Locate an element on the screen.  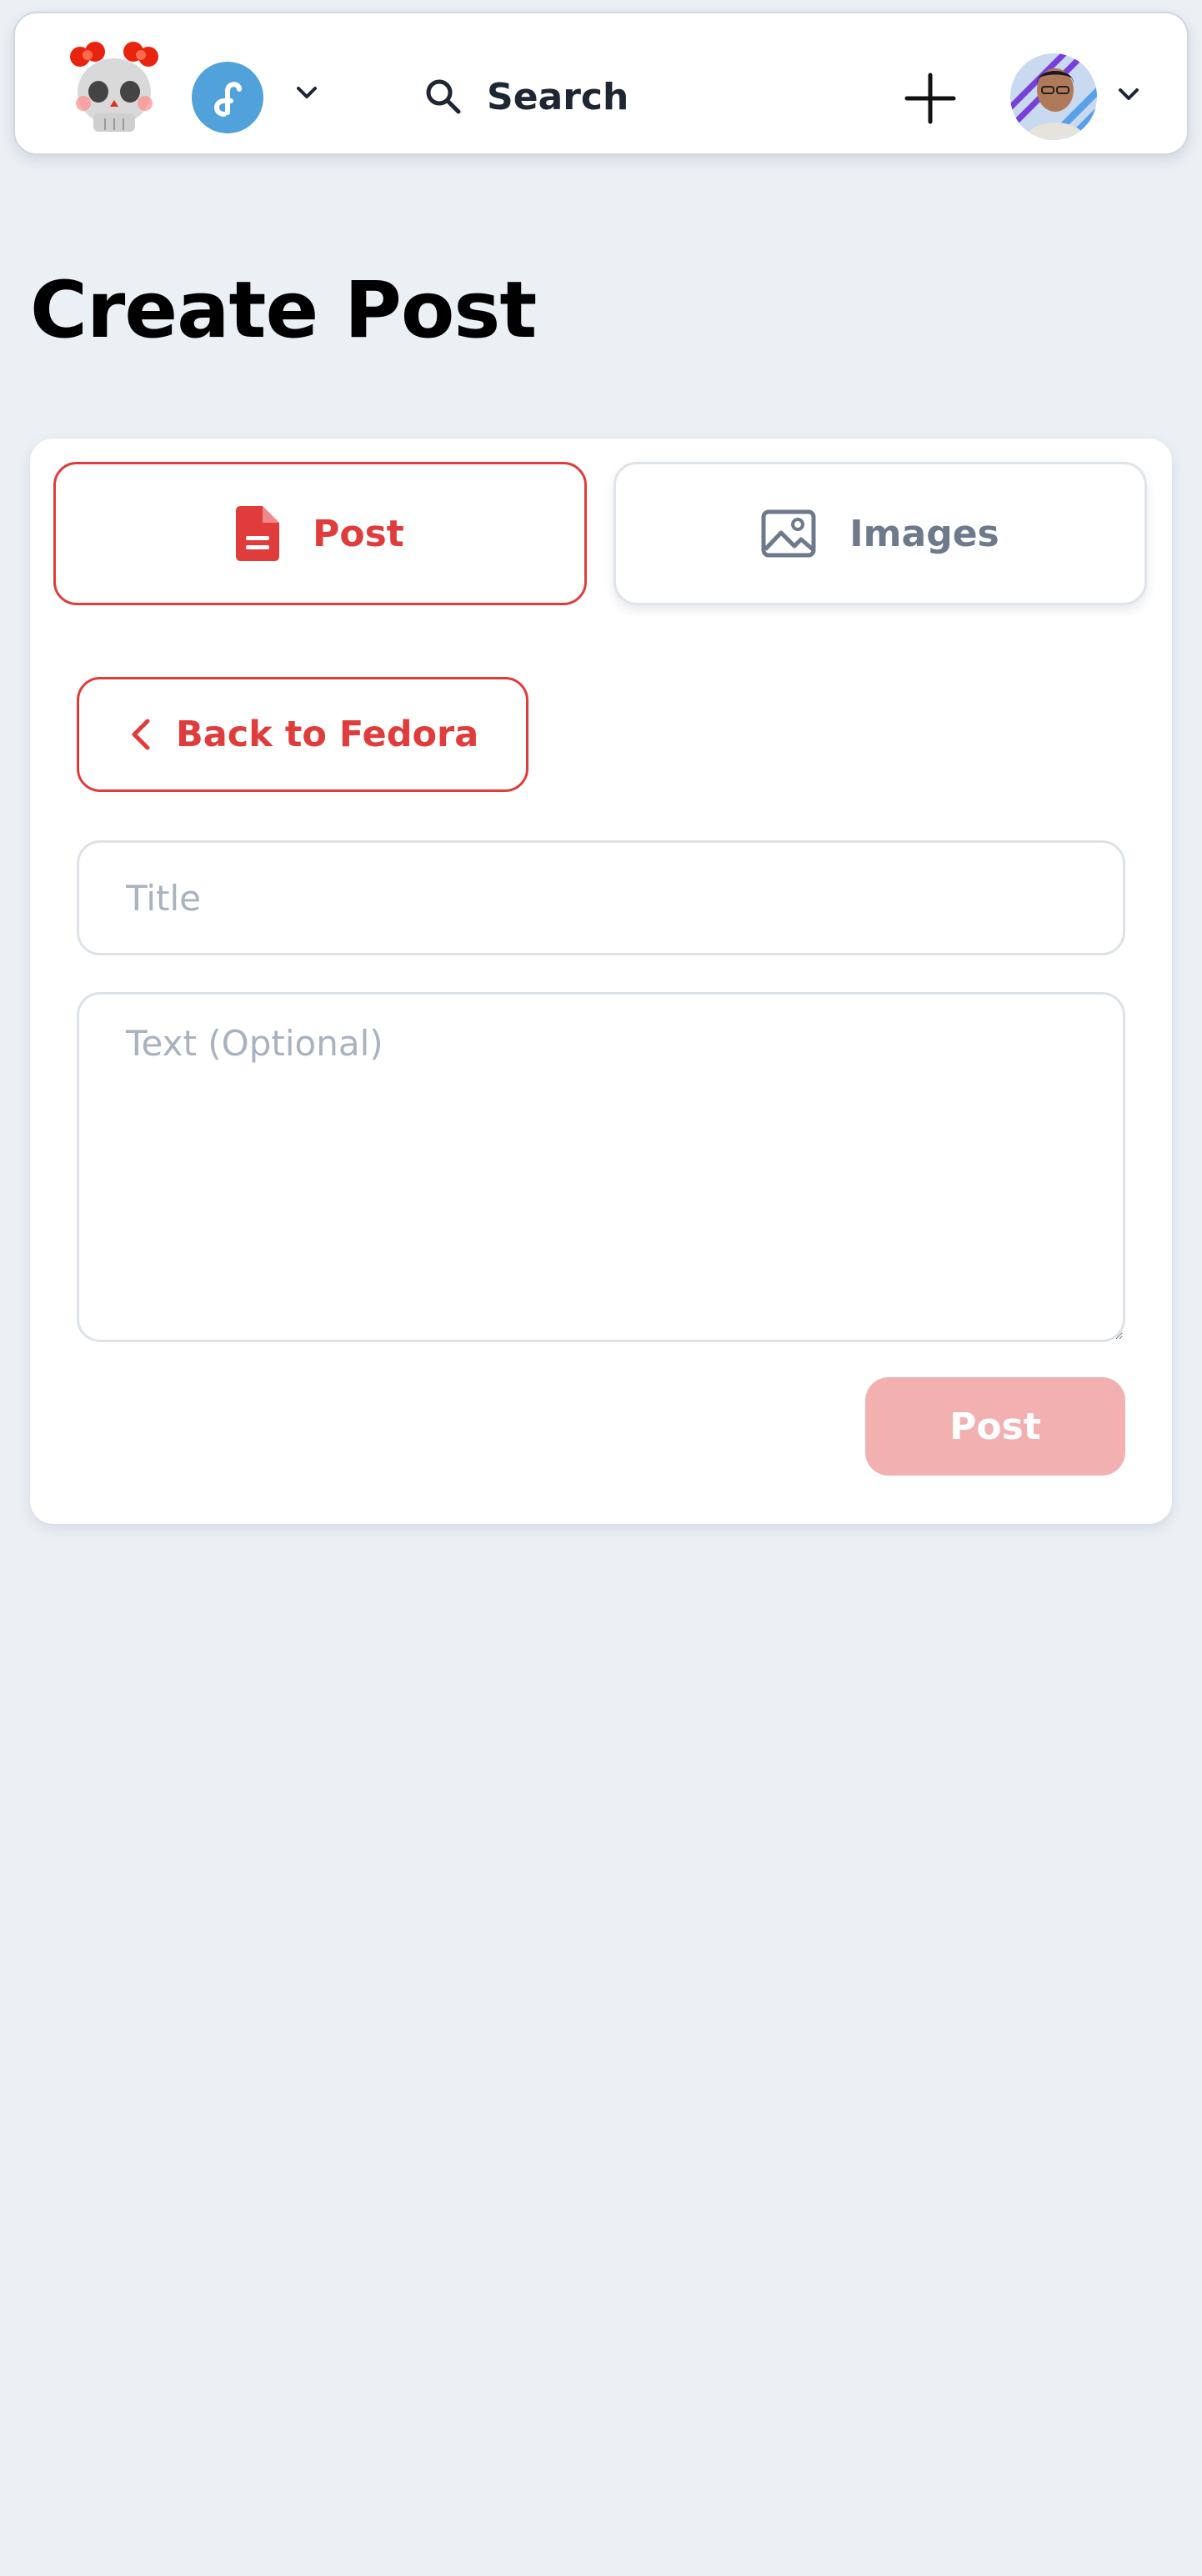
title-input is located at coordinates (601, 897).